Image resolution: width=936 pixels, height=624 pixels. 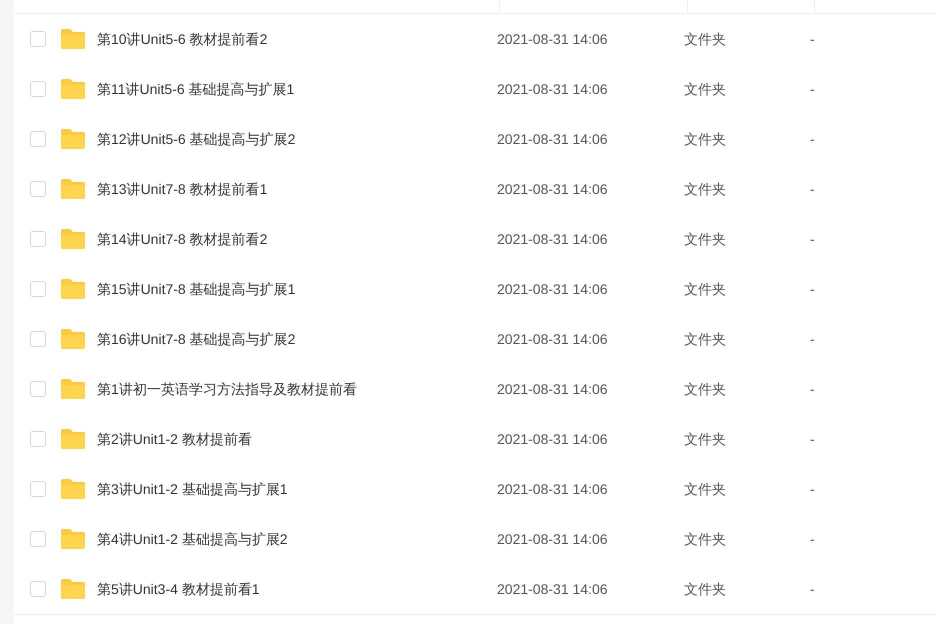 What do you see at coordinates (297, 289) in the screenshot?
I see `file-name: 第15讲Unit7-8 基础提高与扩展1` at bounding box center [297, 289].